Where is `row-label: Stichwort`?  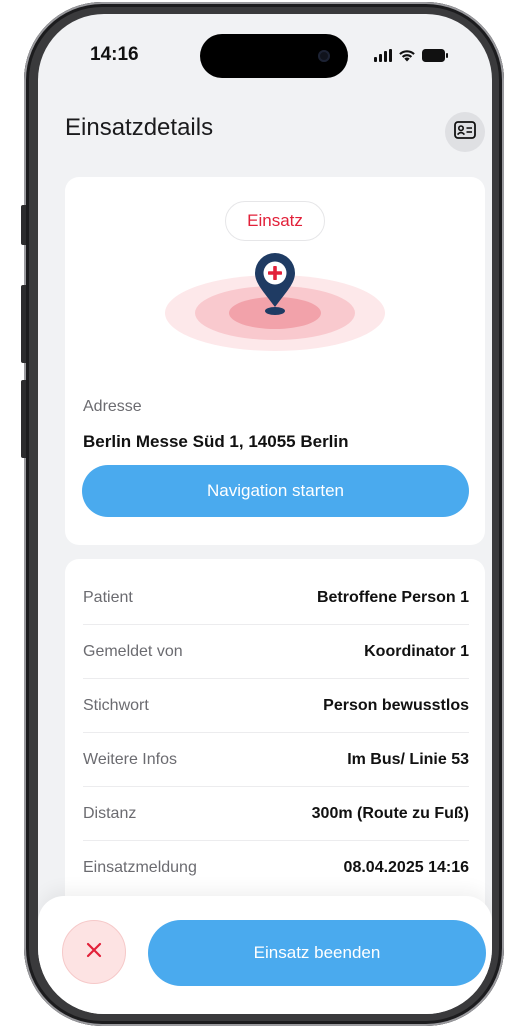
row-label: Stichwort is located at coordinates (116, 705).